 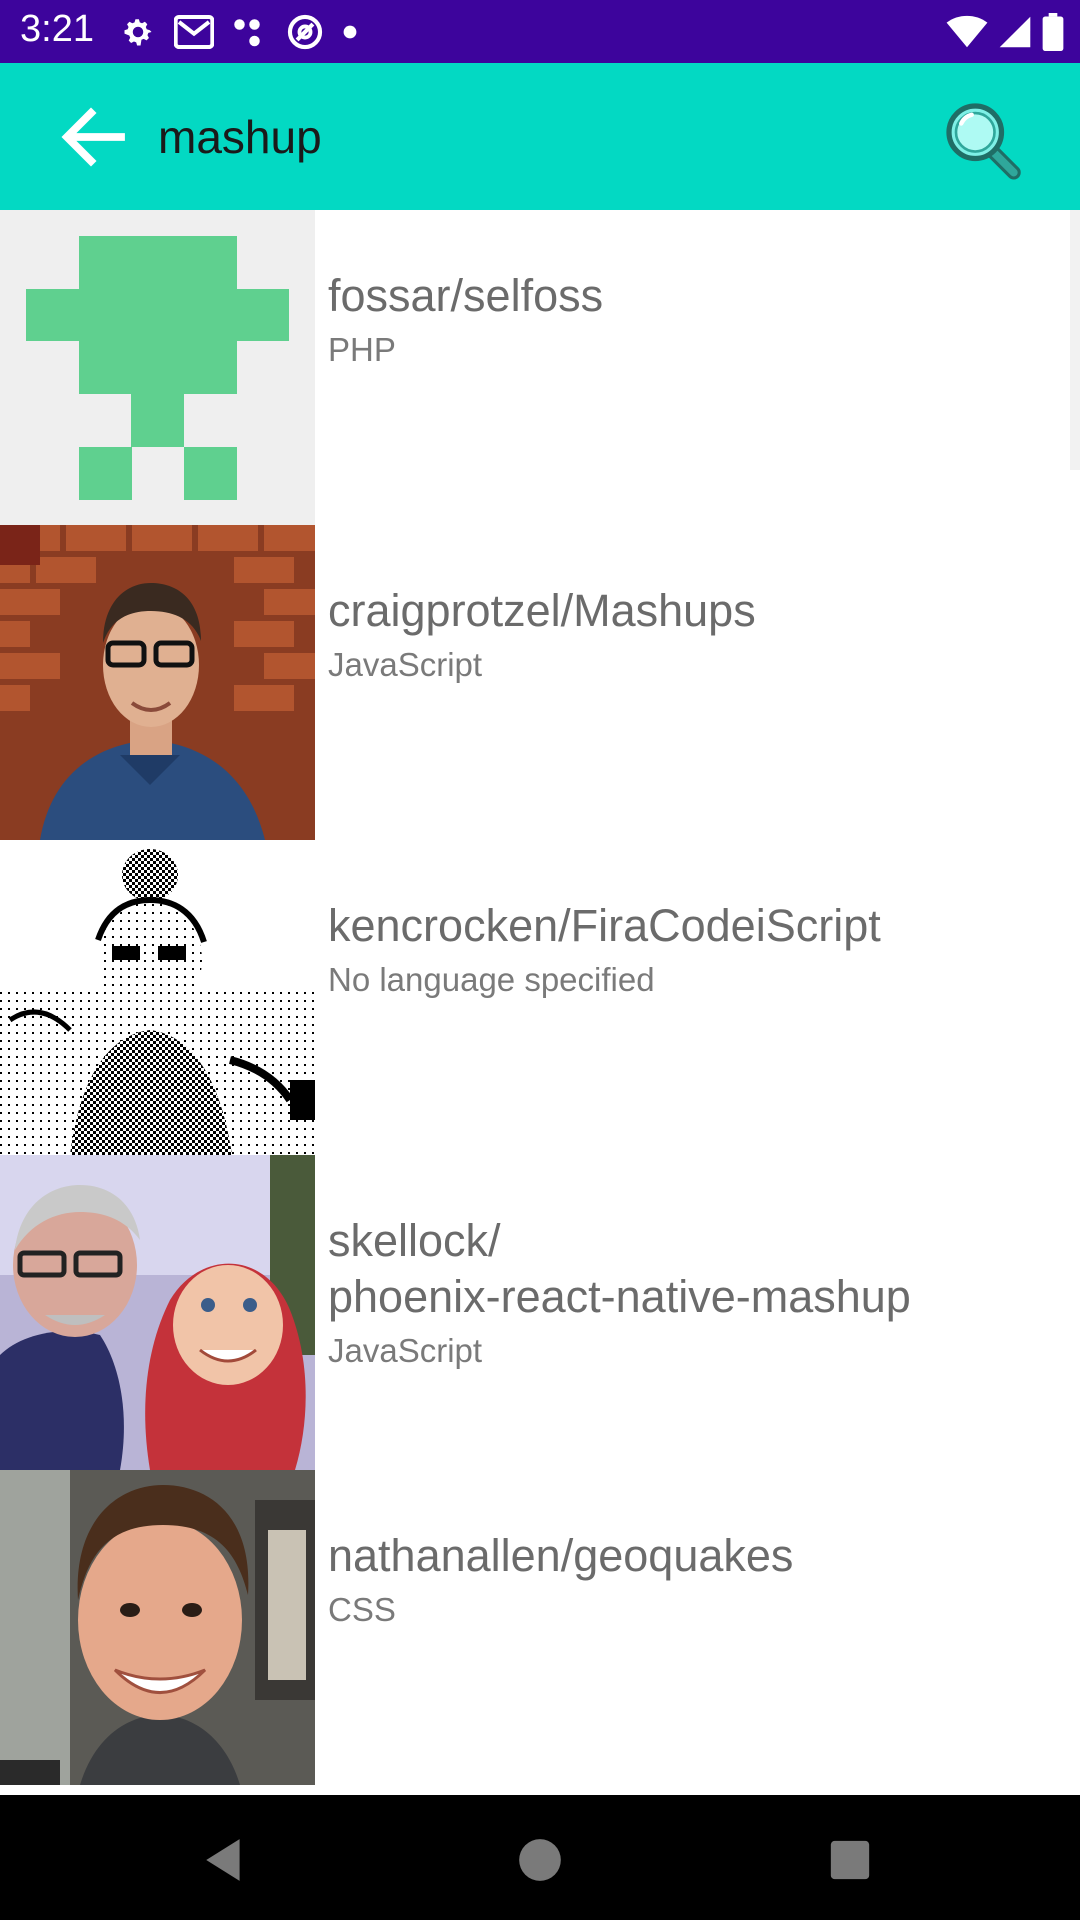 I want to click on search-query-text: mashup, so click(x=240, y=137).